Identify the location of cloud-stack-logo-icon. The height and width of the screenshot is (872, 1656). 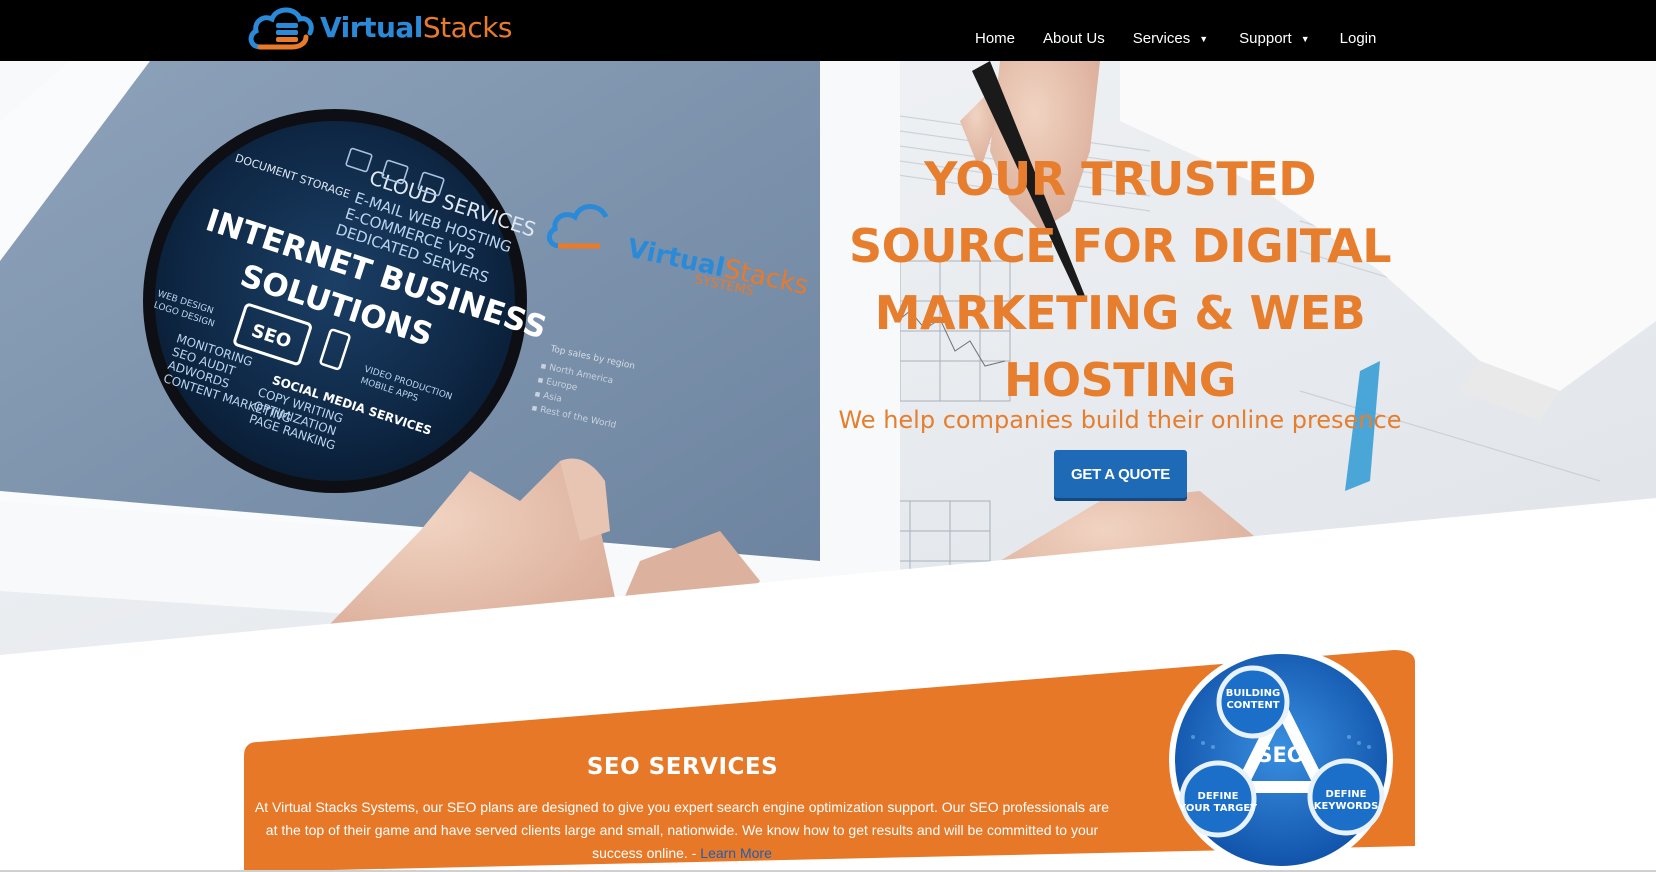
(281, 28).